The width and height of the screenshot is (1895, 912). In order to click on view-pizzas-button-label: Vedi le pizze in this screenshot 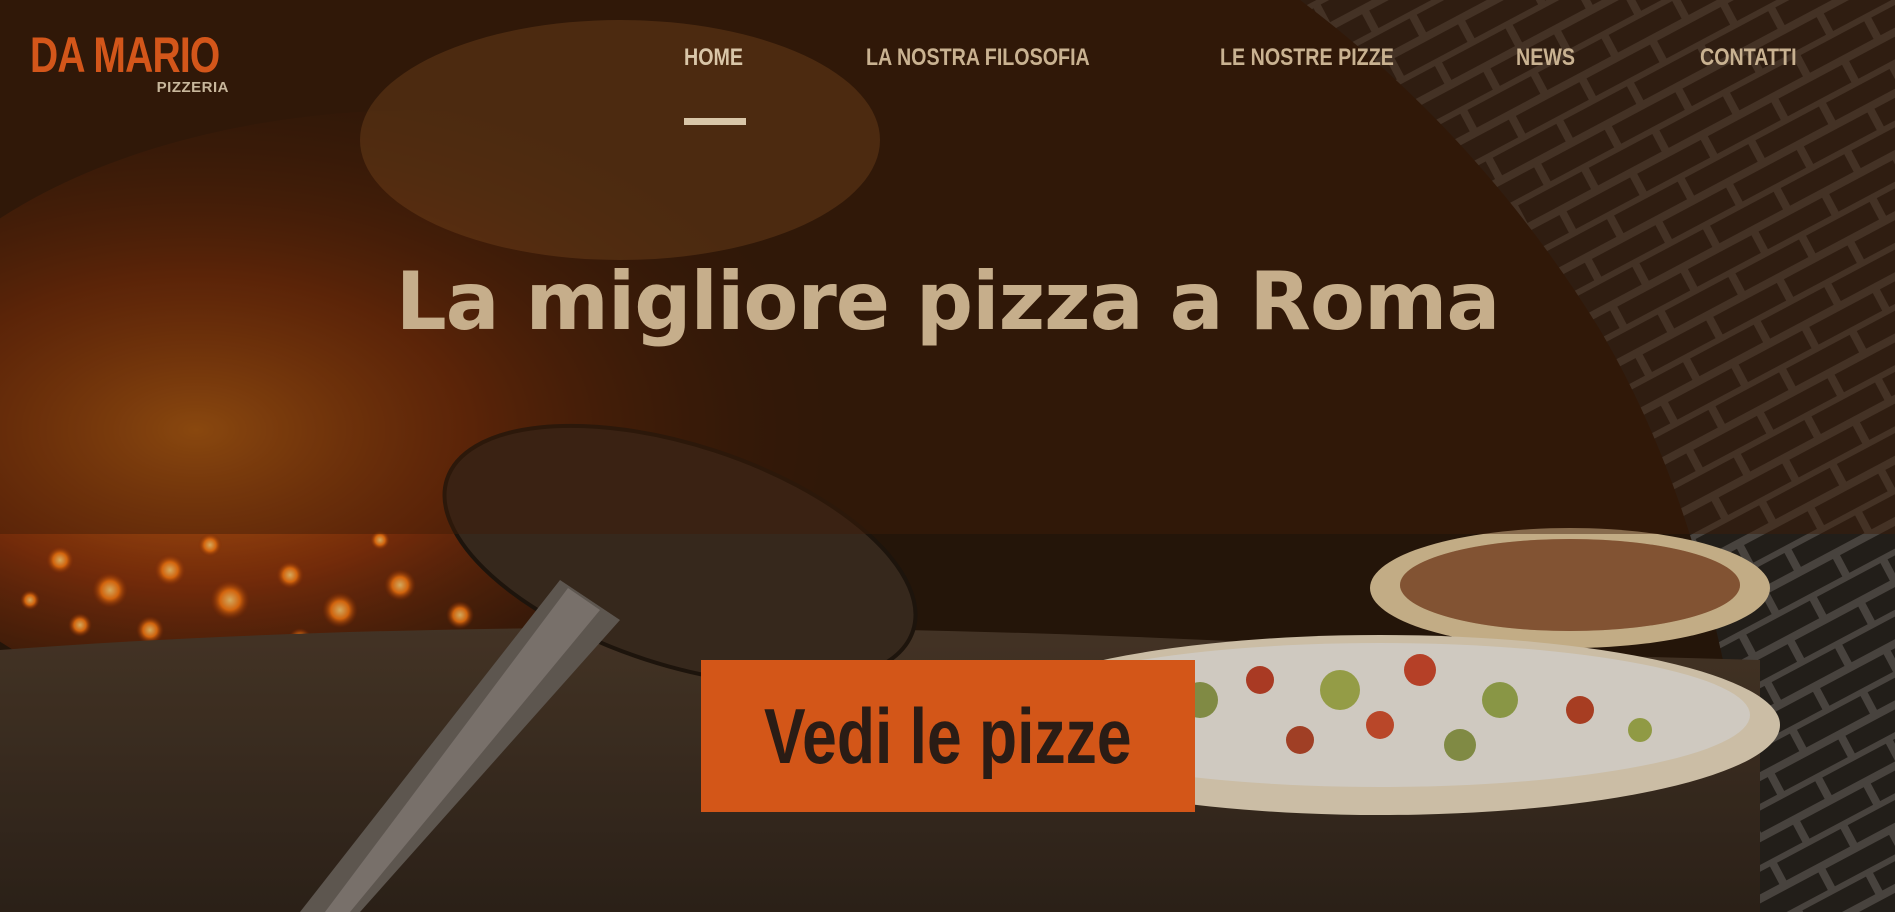, I will do `click(948, 736)`.